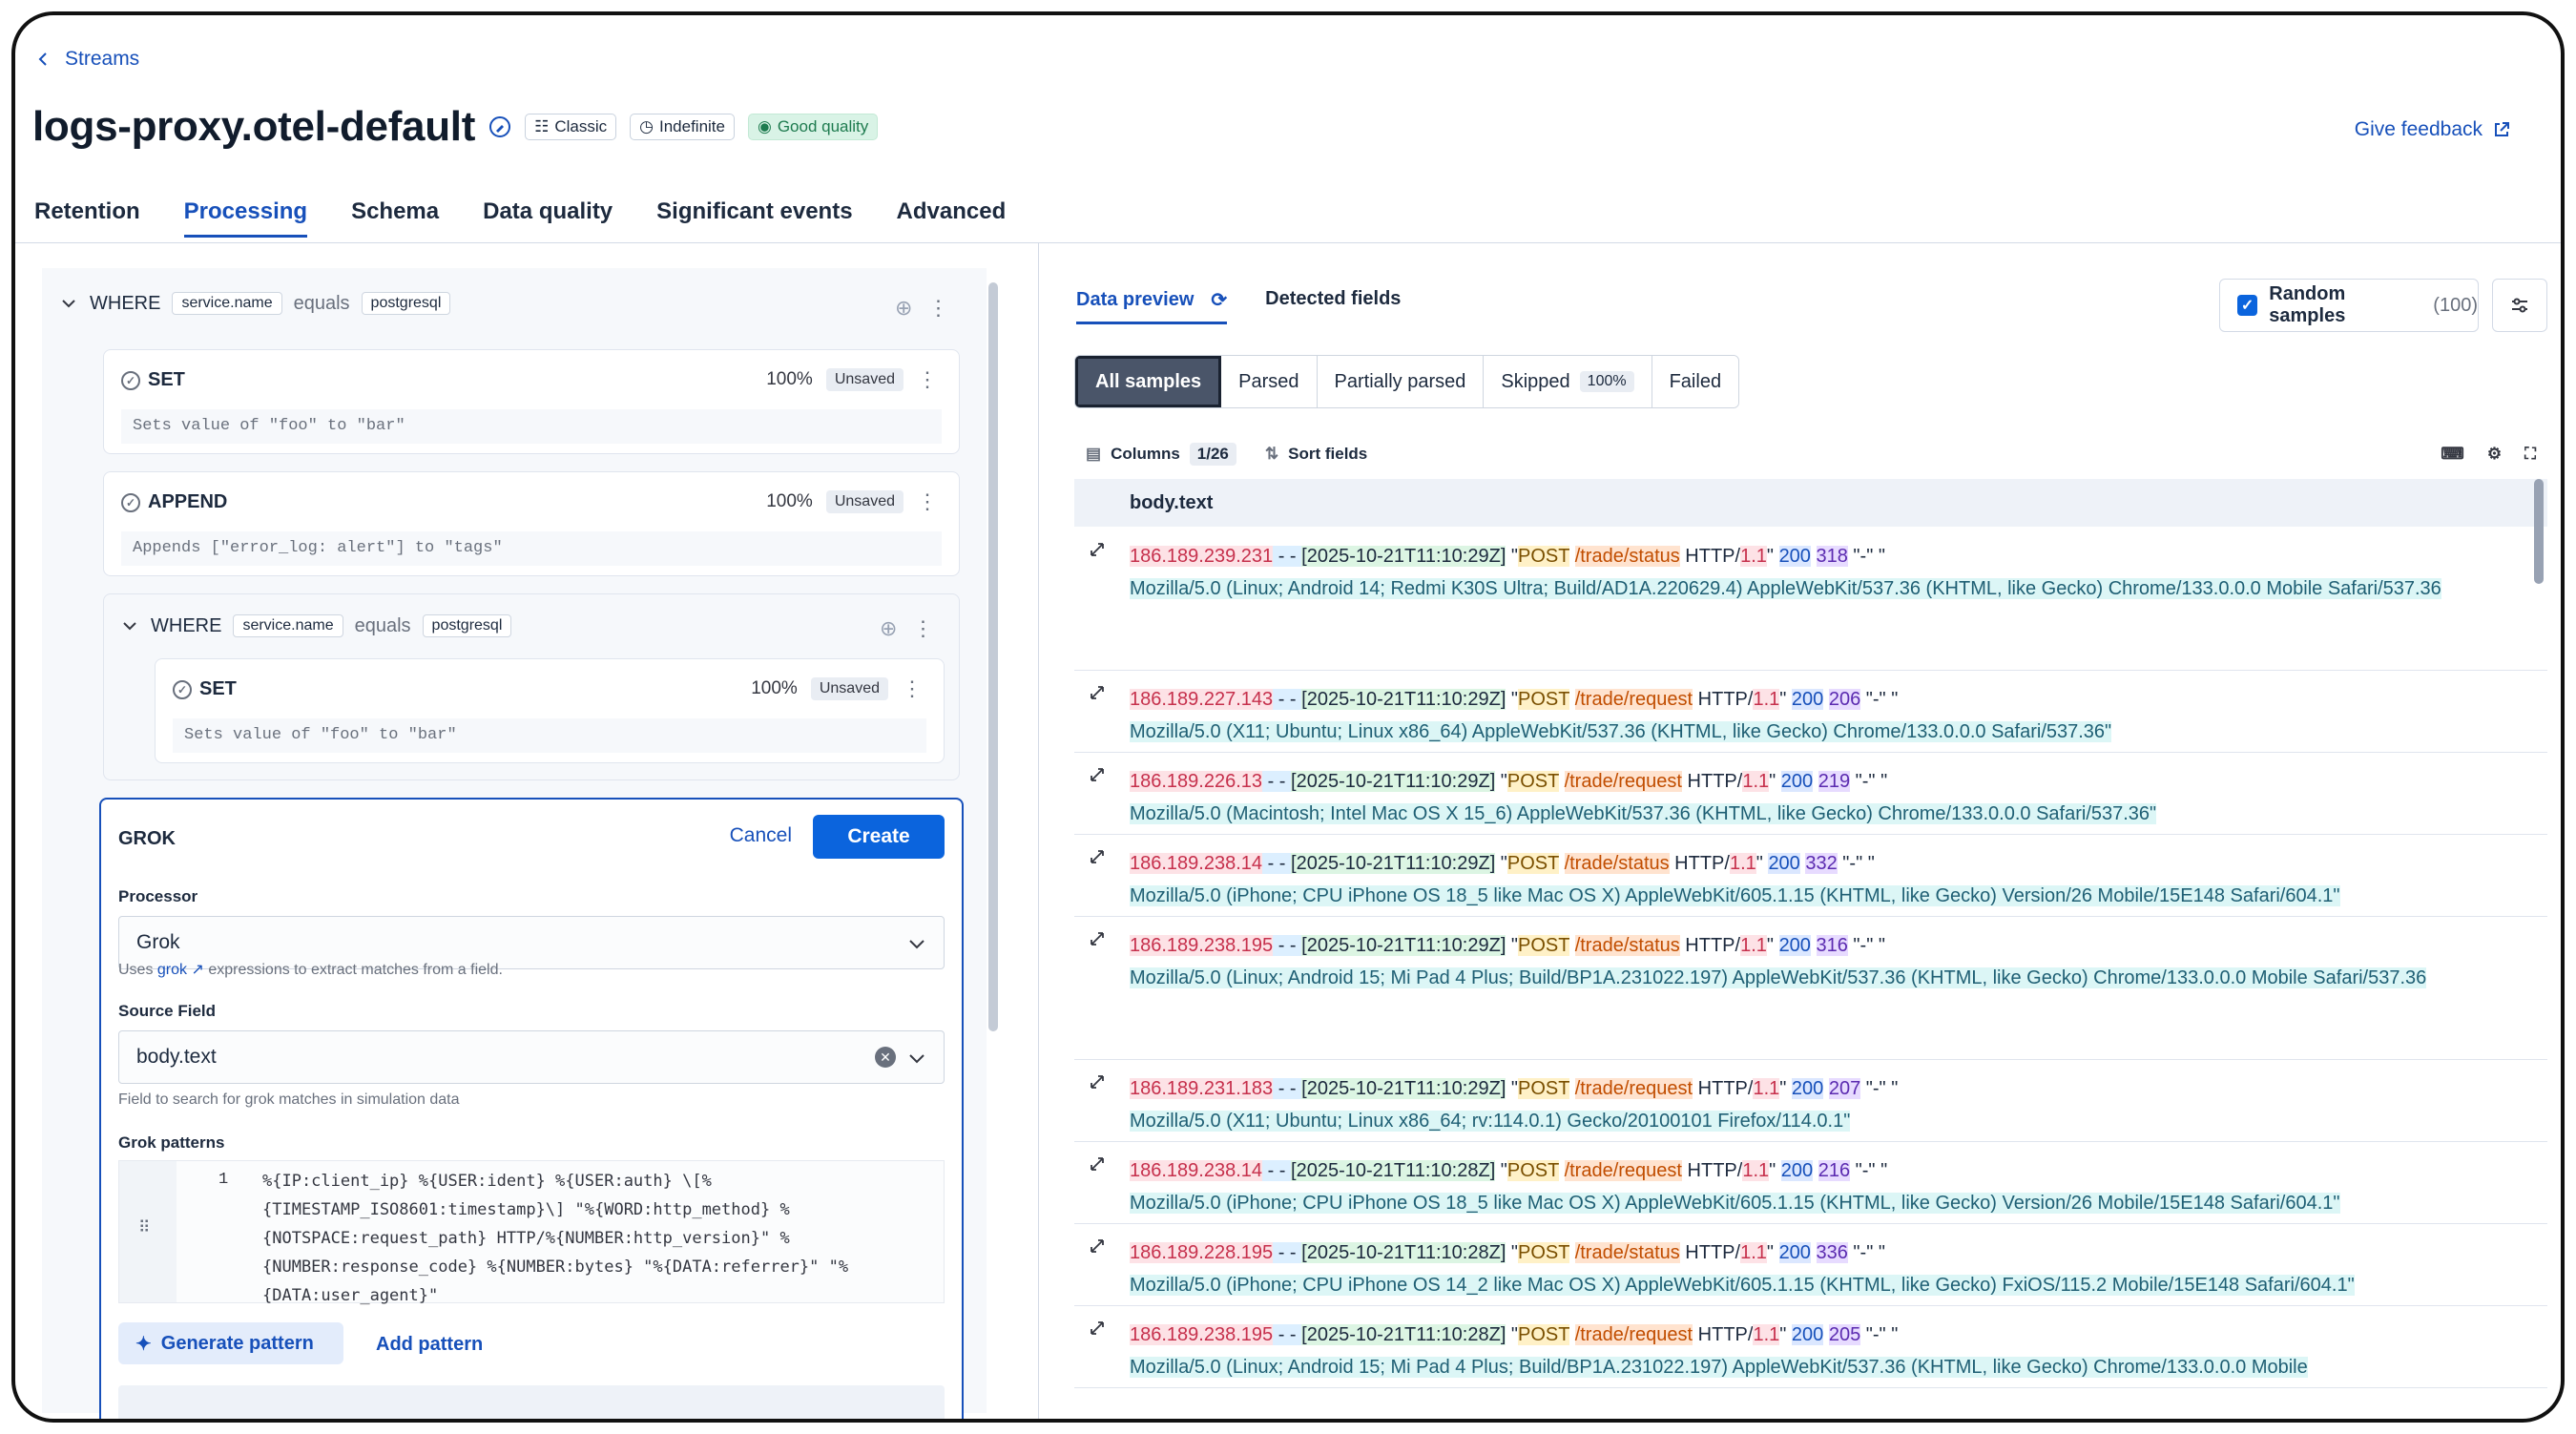 Image resolution: width=2576 pixels, height=1434 pixels. Describe the element at coordinates (171, 1142) in the screenshot. I see `grok-patterns-label: Grok patterns` at that location.